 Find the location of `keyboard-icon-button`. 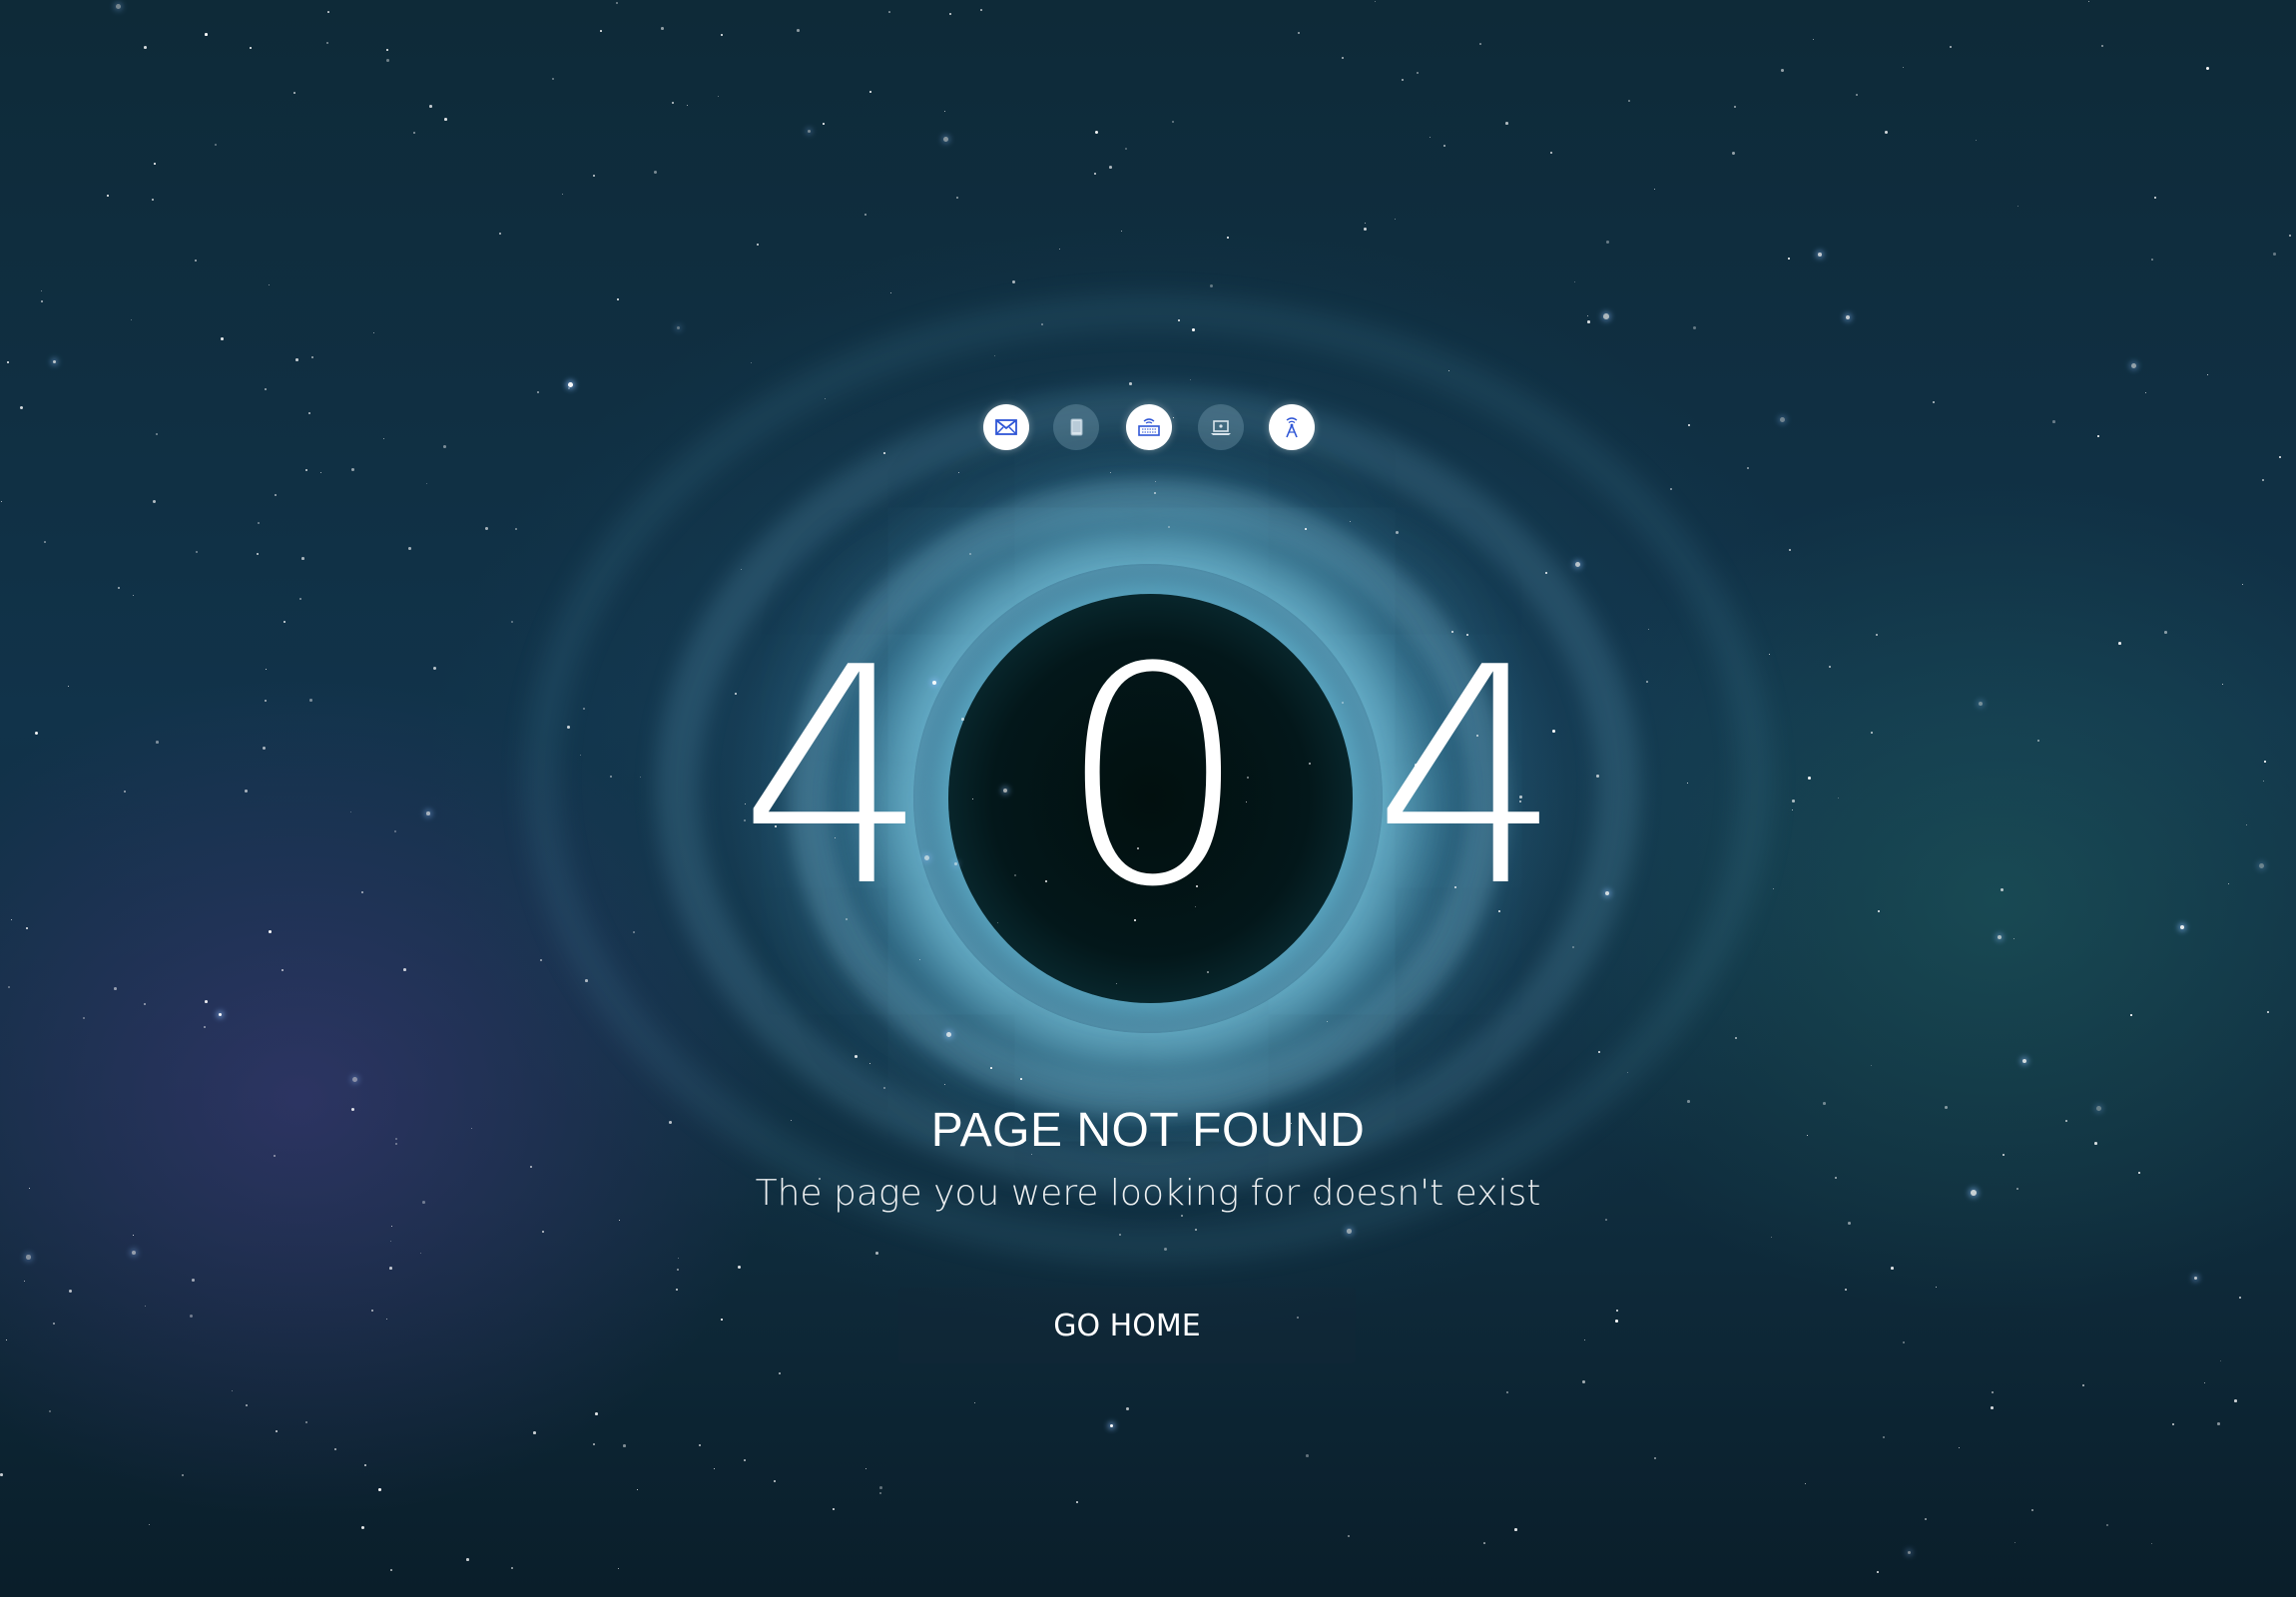

keyboard-icon-button is located at coordinates (1149, 427).